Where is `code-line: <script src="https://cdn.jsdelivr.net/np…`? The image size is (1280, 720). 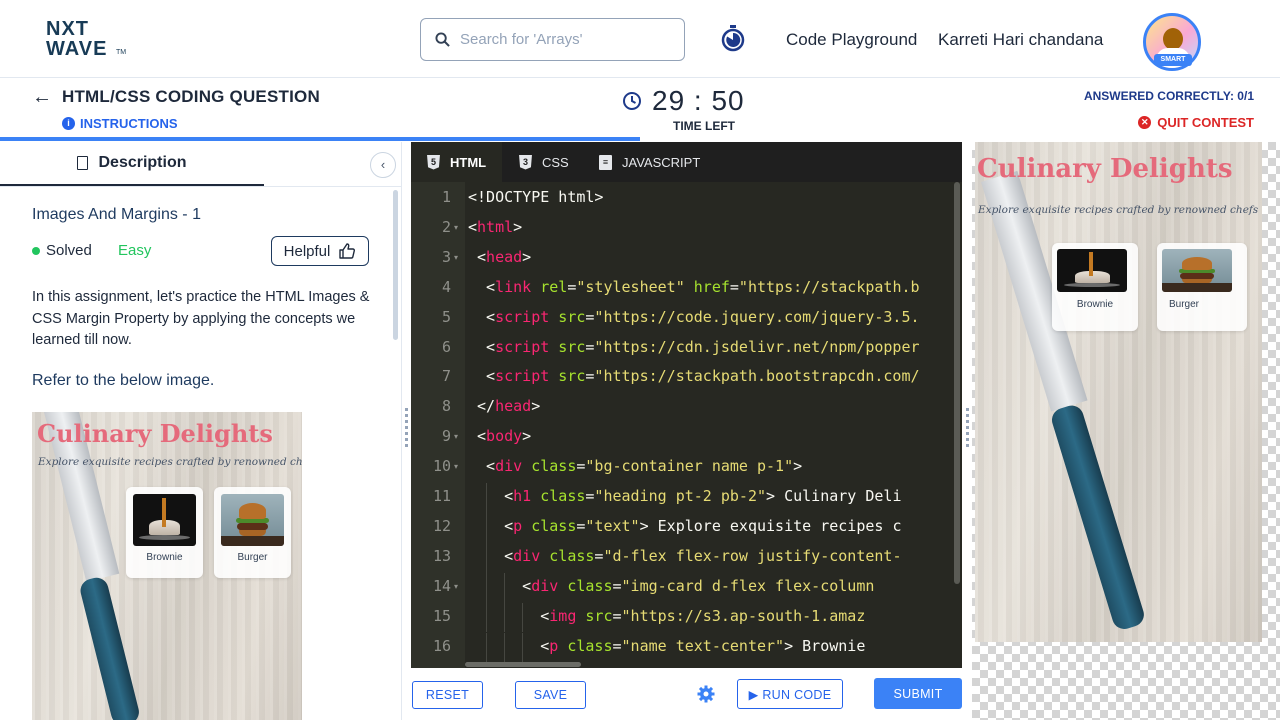 code-line: <script src="https://cdn.jsdelivr.net/np… is located at coordinates (702, 347).